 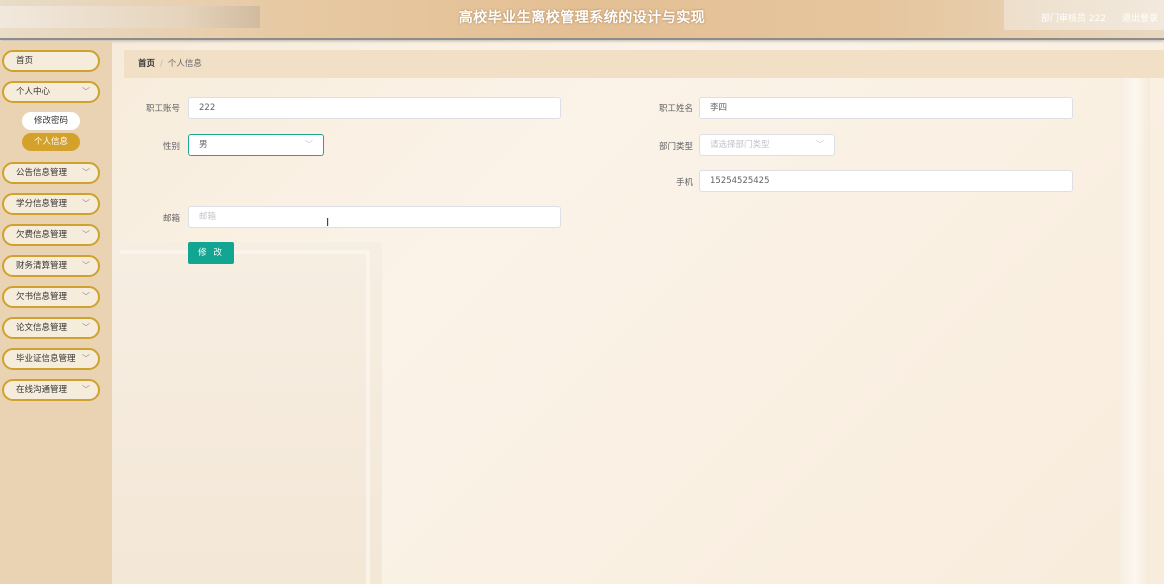 I want to click on sidebar-item-label: 公告信息管理, so click(x=42, y=173).